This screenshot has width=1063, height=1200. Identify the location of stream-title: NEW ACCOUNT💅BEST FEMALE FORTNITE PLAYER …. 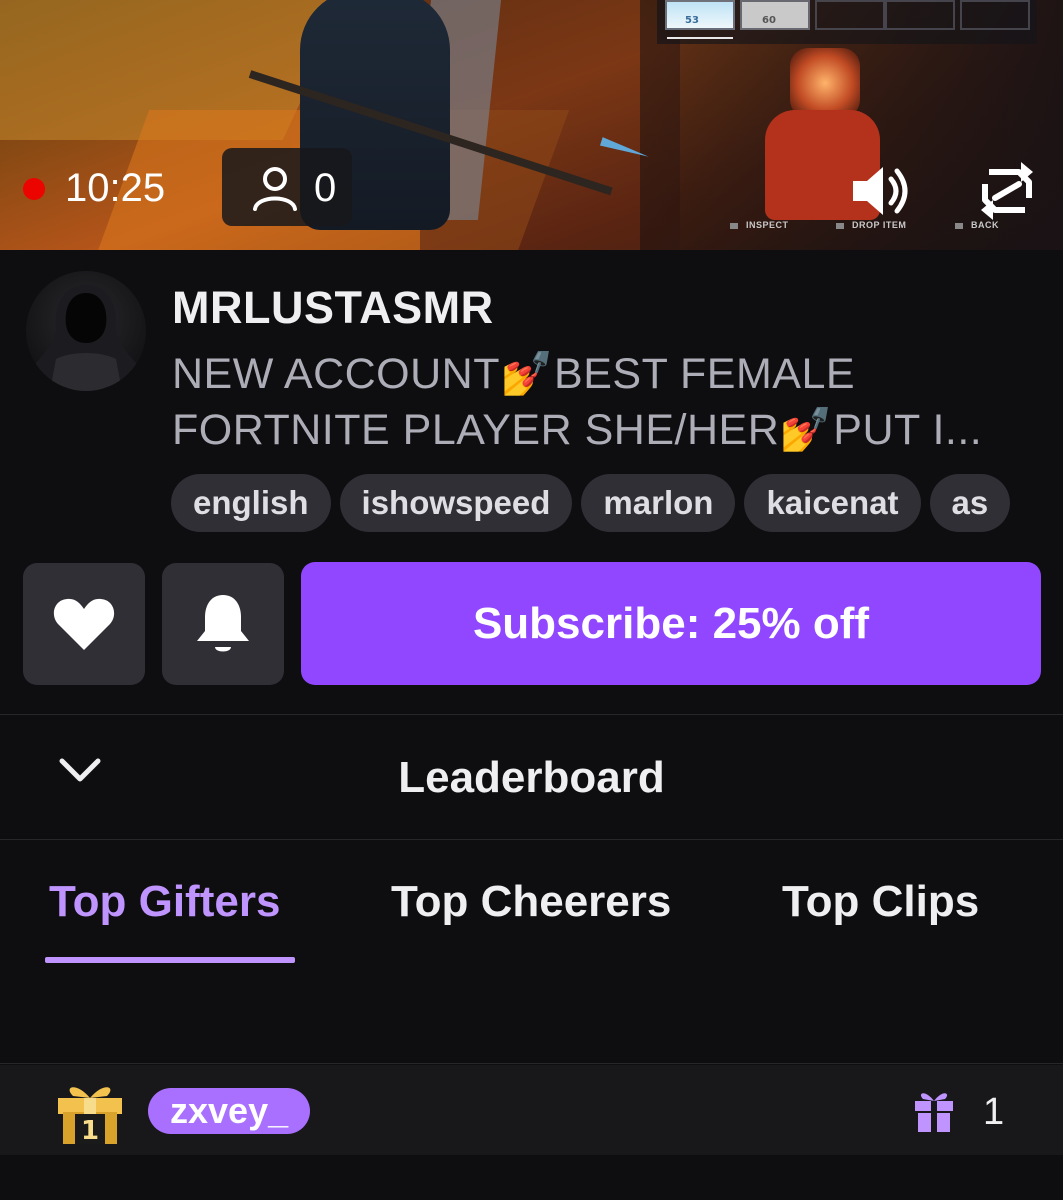
(577, 402).